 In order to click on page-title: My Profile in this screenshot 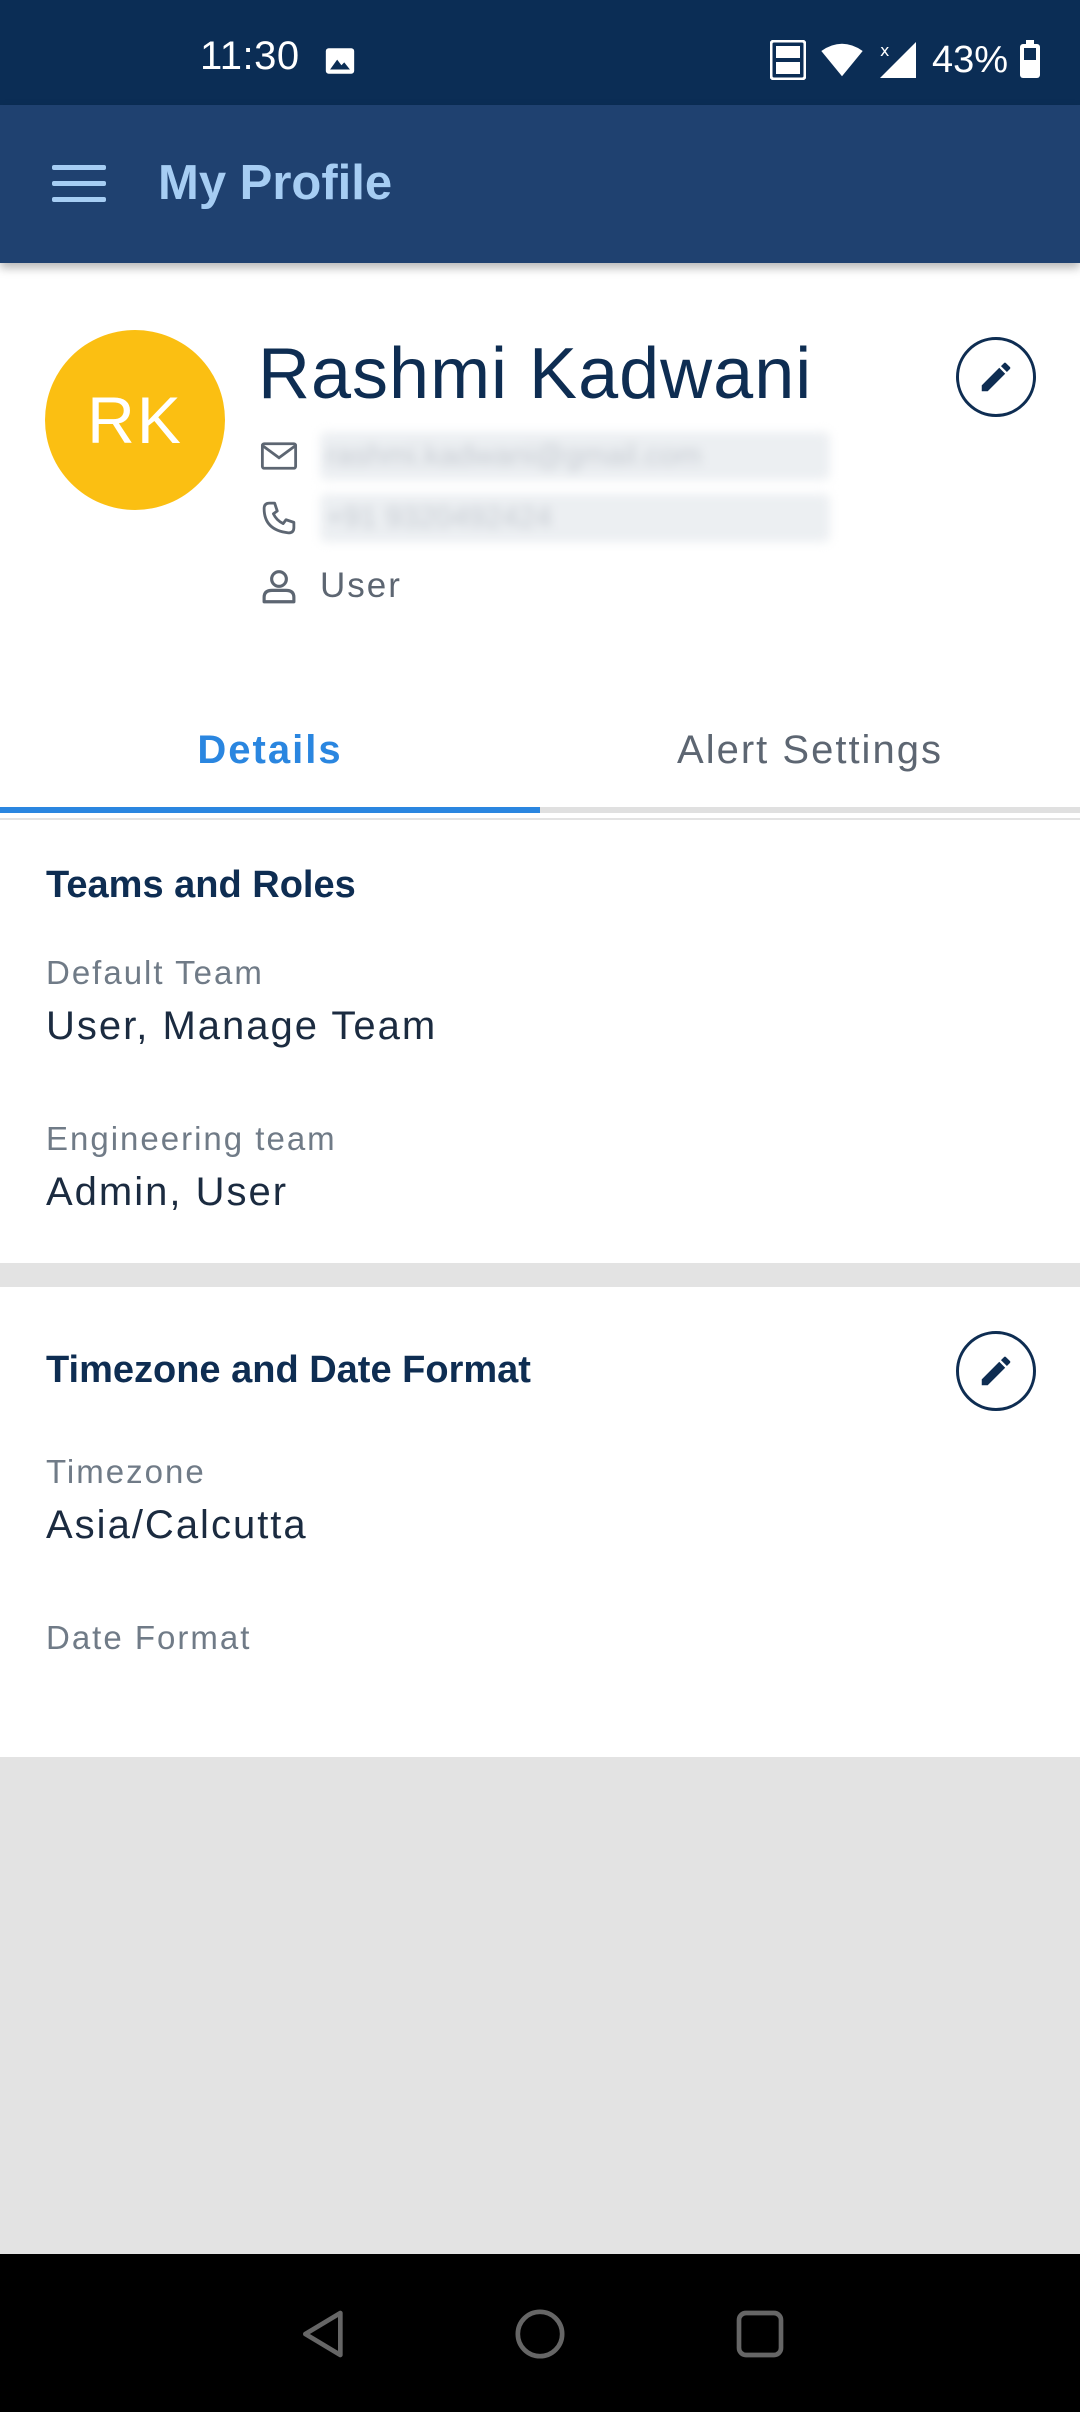, I will do `click(275, 183)`.